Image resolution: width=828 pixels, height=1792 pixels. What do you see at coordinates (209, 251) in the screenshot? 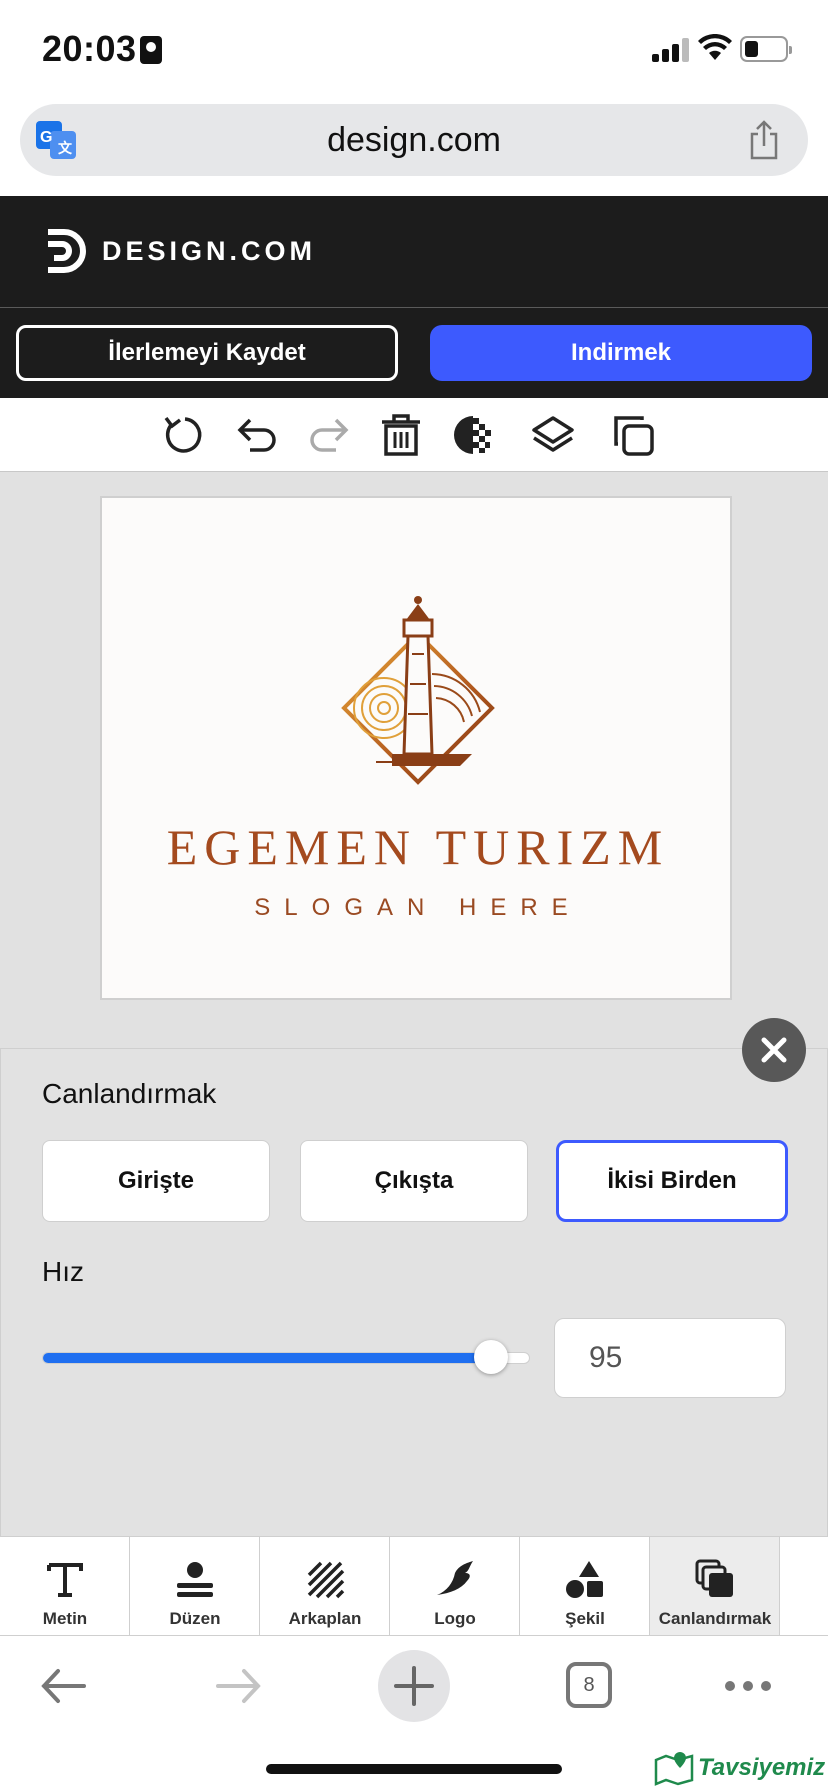
I see `brand-name: DESIGN.COM` at bounding box center [209, 251].